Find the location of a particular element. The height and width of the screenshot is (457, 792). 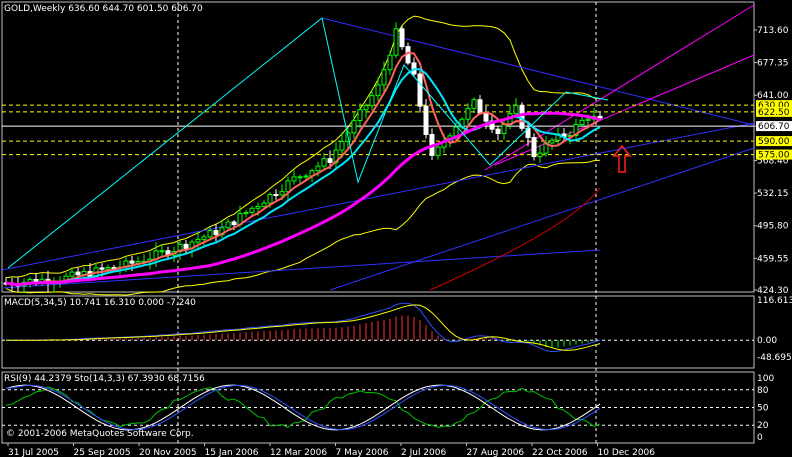

x-tick-label: 25 Sep 2005 is located at coordinates (102, 452).